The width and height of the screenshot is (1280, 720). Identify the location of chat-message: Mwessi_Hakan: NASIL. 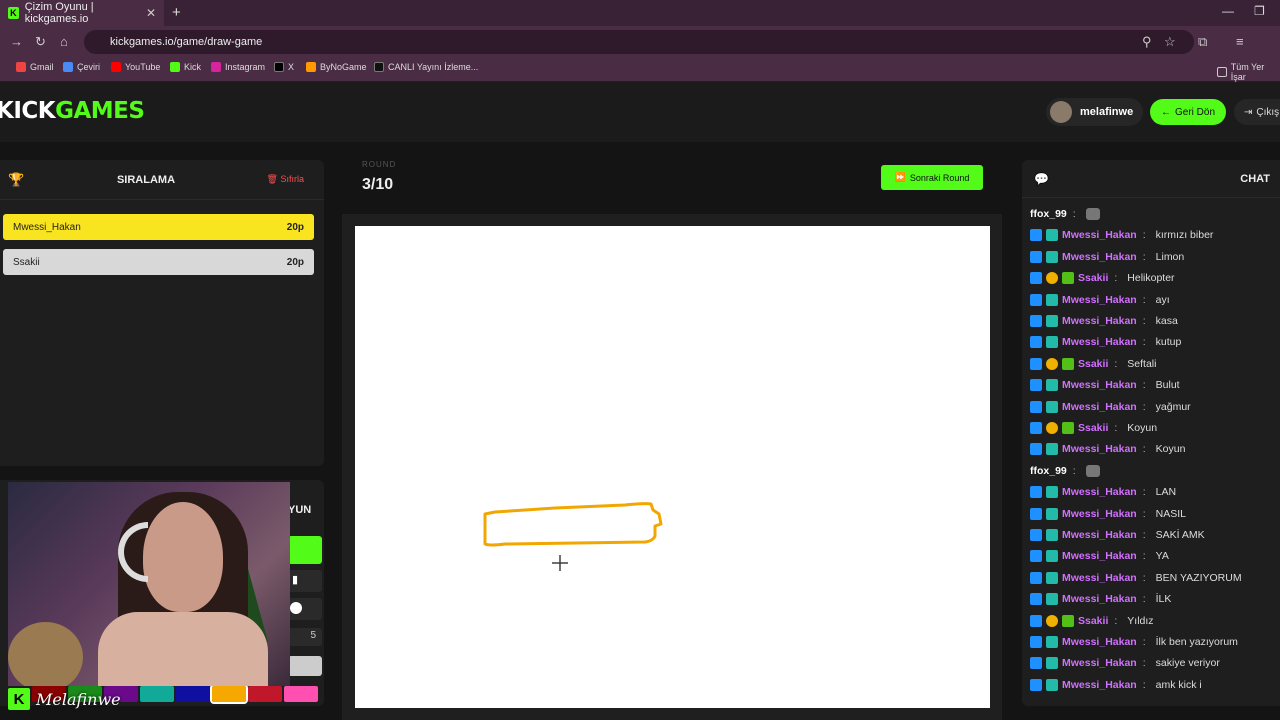
(1108, 514).